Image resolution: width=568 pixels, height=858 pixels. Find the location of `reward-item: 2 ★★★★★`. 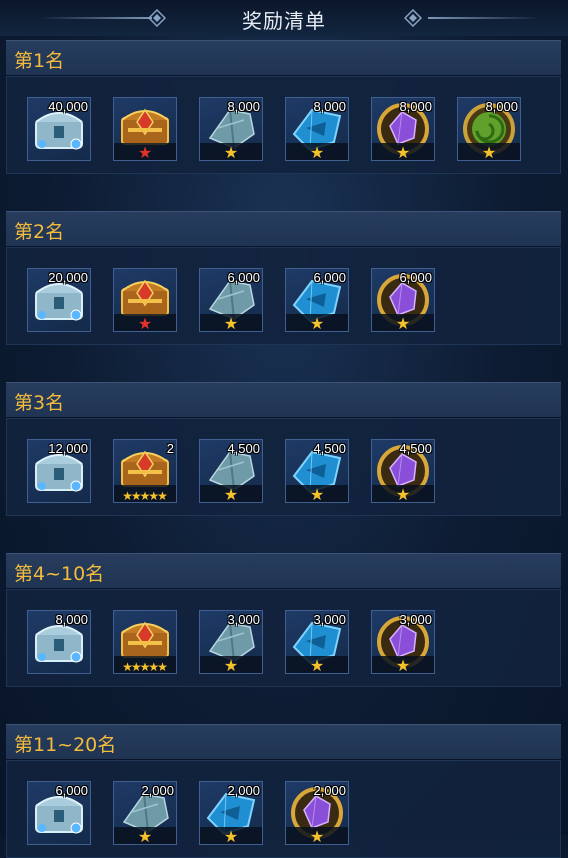

reward-item: 2 ★★★★★ is located at coordinates (145, 471).